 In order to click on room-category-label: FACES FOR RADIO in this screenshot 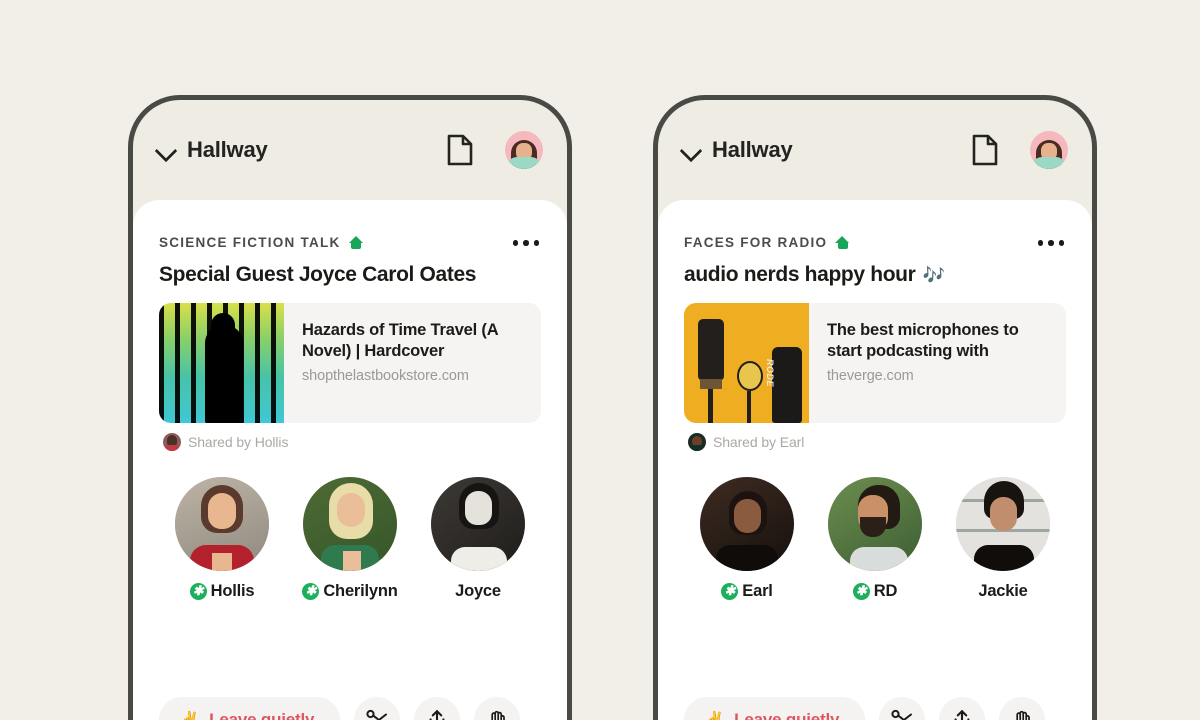, I will do `click(756, 243)`.